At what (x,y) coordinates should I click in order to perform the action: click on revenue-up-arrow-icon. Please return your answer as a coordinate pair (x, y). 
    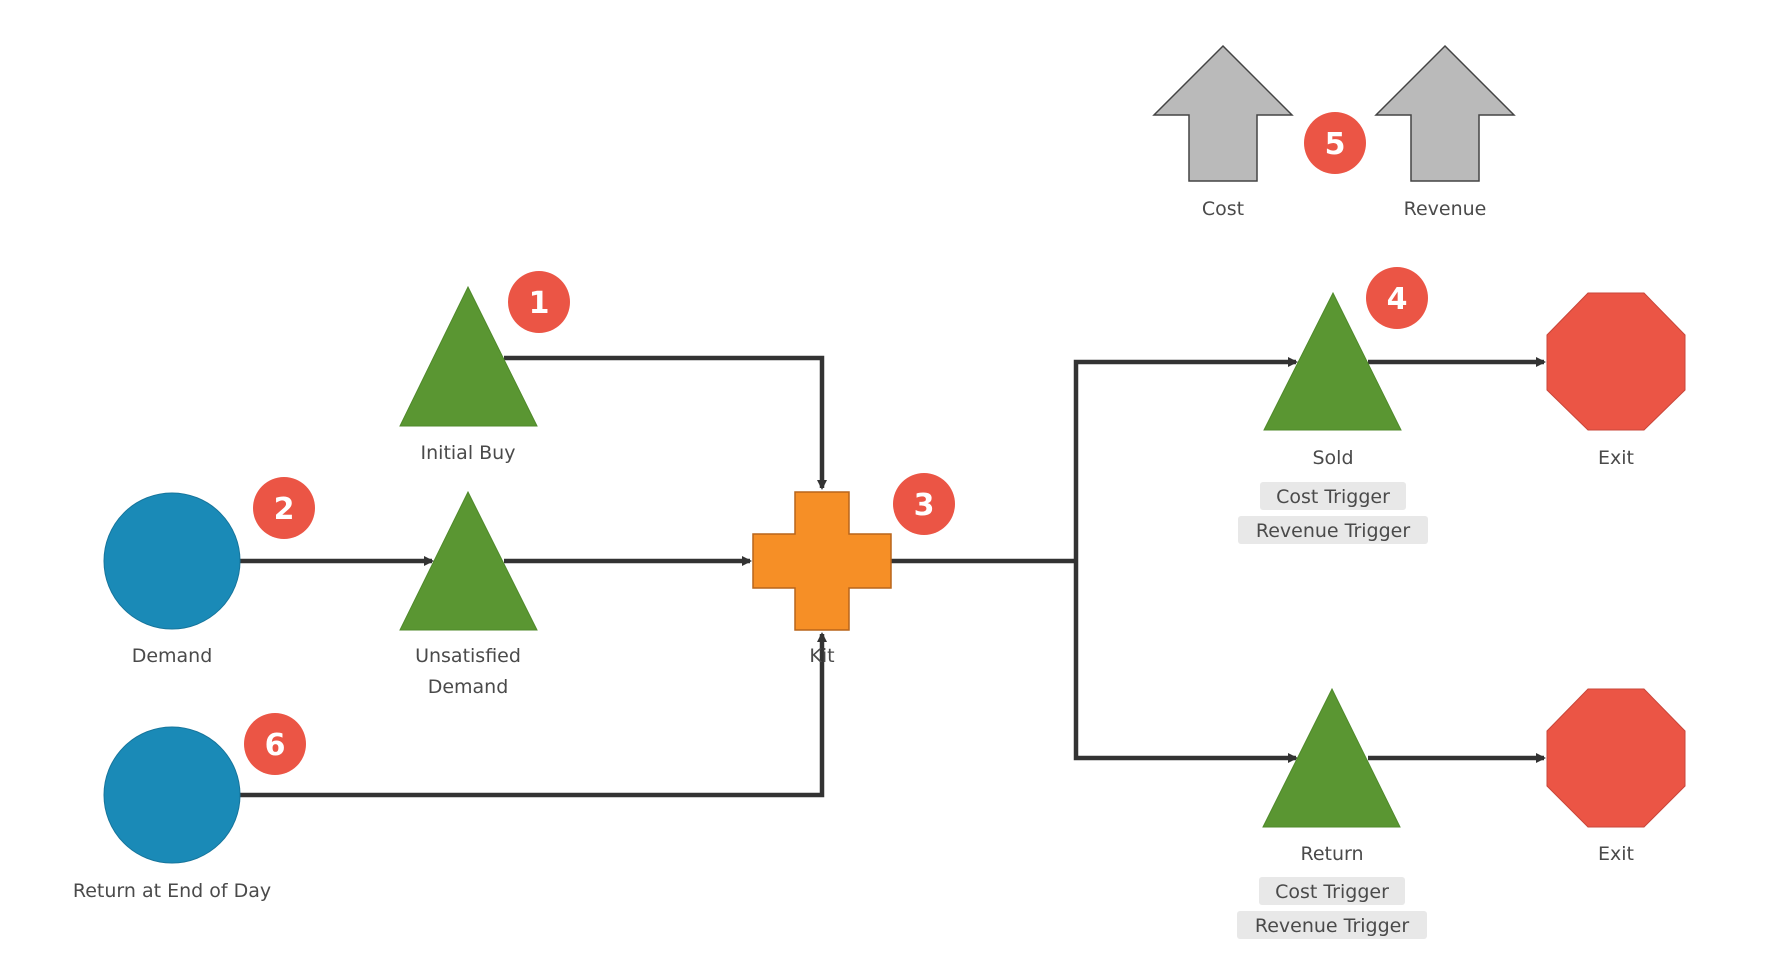
    Looking at the image, I should click on (1445, 113).